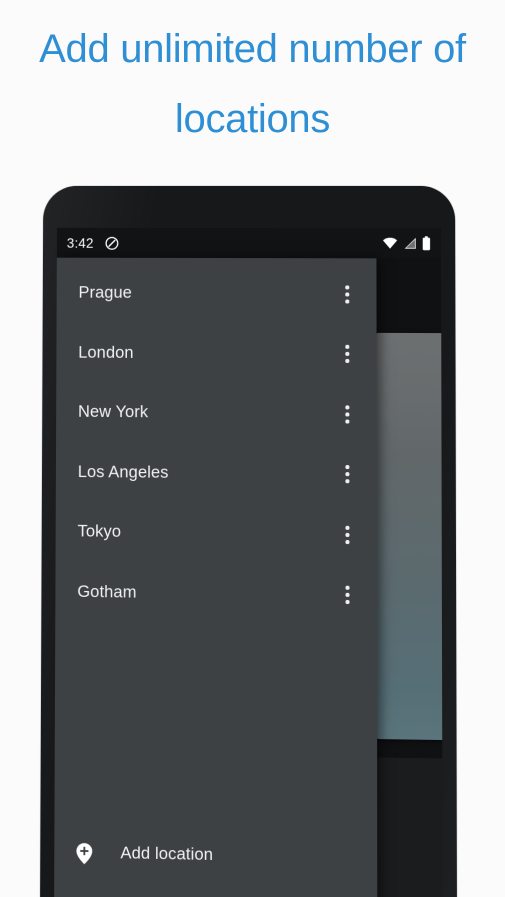 The image size is (505, 897). Describe the element at coordinates (80, 243) in the screenshot. I see `status-bar-clock: 3:42` at that location.